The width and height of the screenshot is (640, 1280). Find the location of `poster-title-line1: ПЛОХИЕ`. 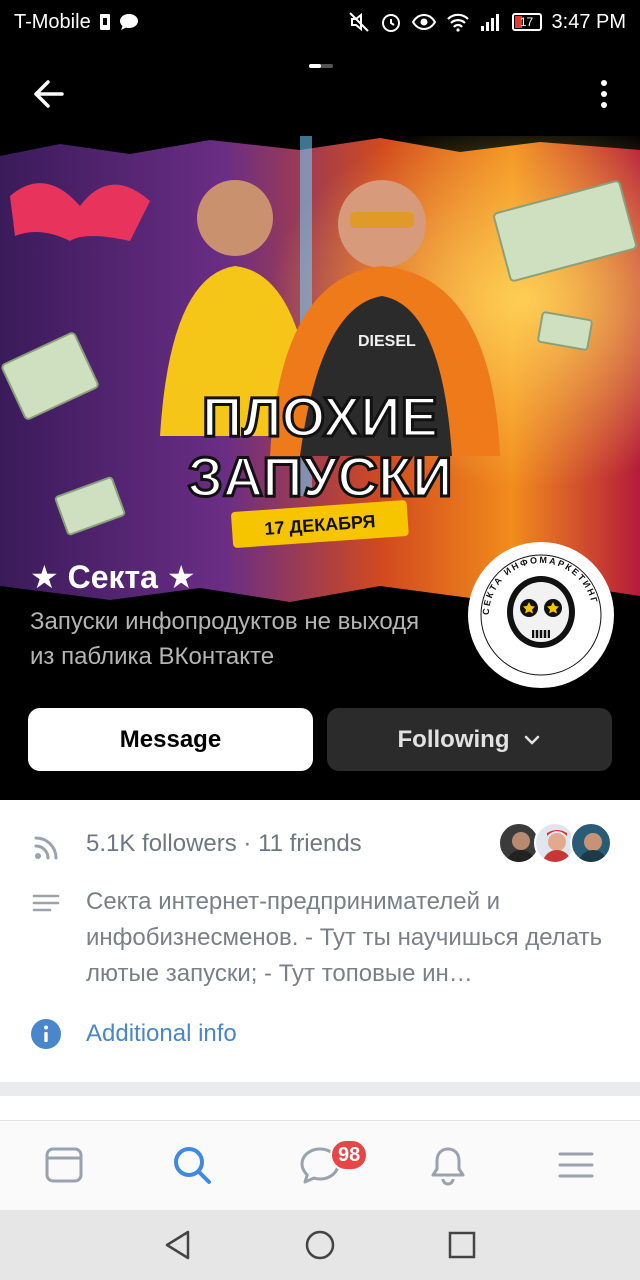

poster-title-line1: ПЛОХИЕ is located at coordinates (320, 416).